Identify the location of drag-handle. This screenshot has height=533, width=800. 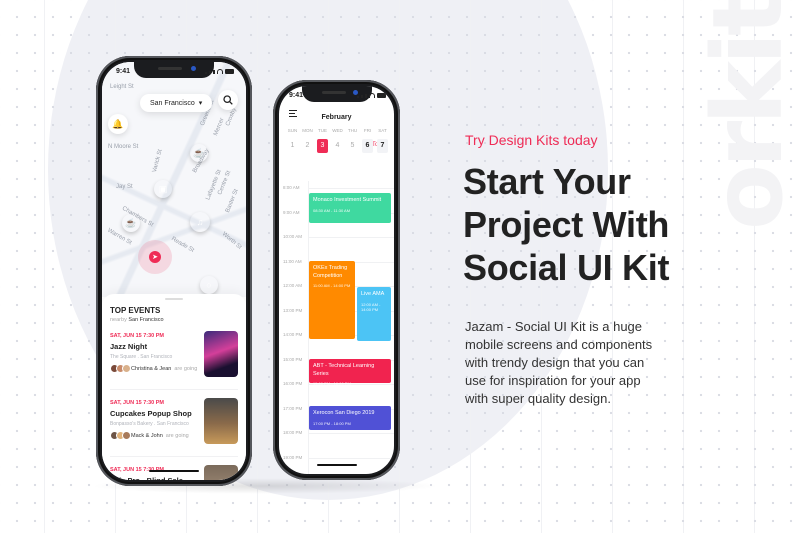
(174, 299).